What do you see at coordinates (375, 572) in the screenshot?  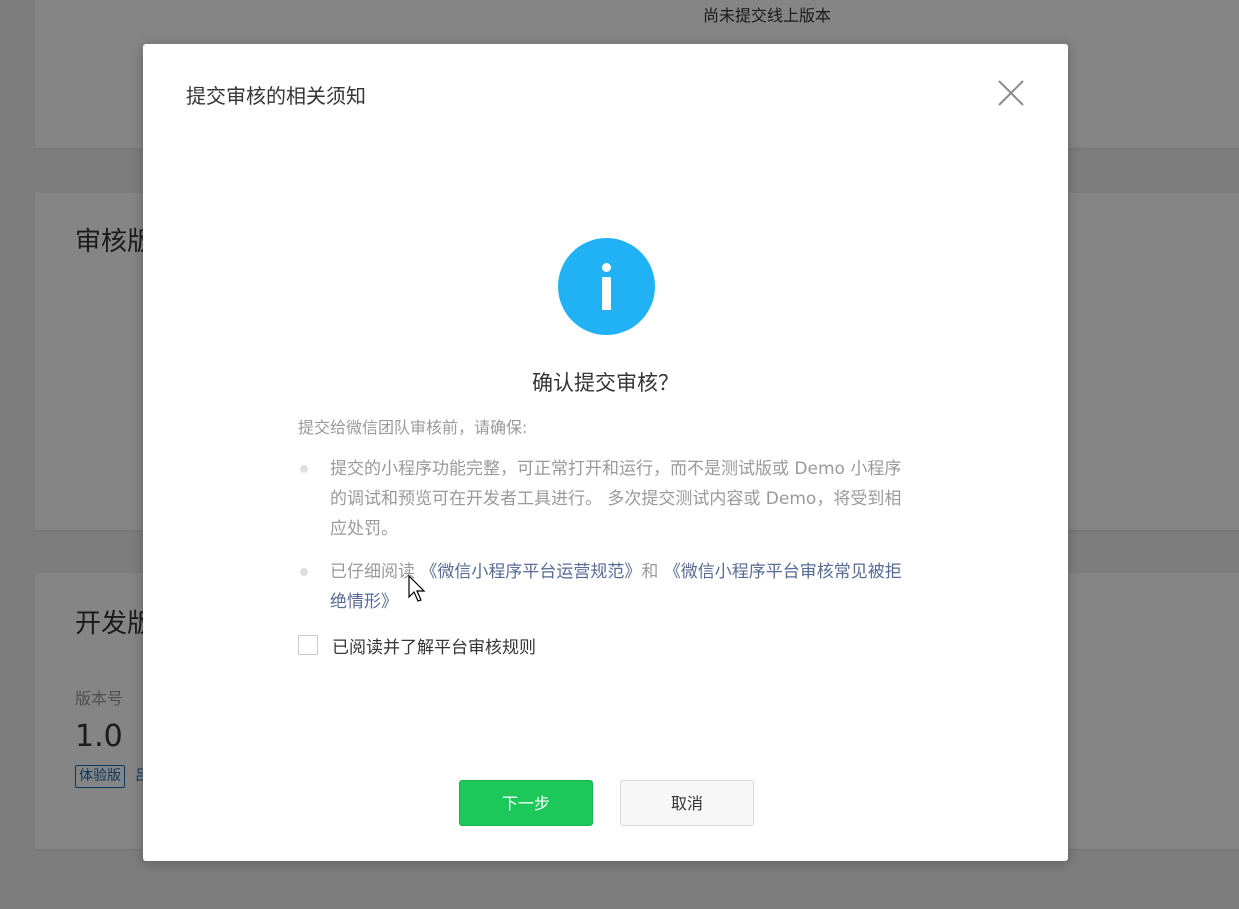 I see `notice-text-prefix: 已仔细阅读` at bounding box center [375, 572].